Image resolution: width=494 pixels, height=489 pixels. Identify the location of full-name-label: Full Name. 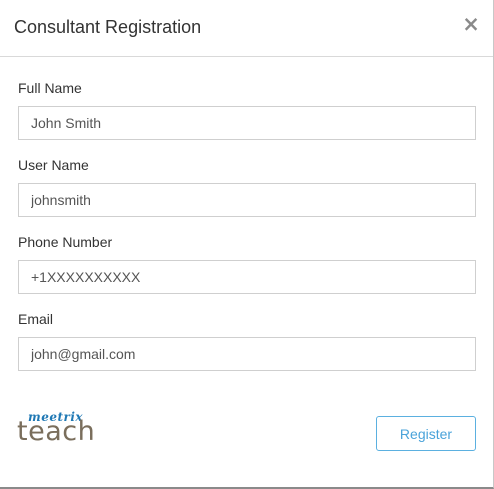
(50, 88).